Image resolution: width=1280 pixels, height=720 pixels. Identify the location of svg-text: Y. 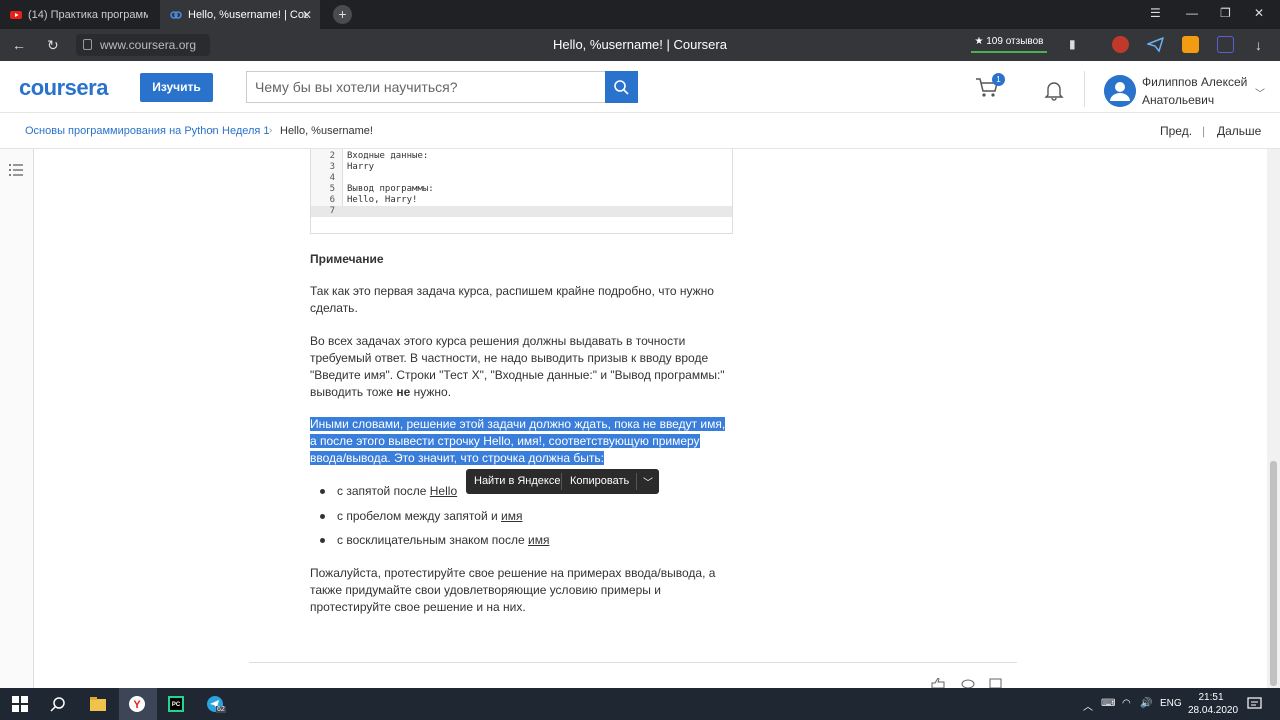
(137, 705).